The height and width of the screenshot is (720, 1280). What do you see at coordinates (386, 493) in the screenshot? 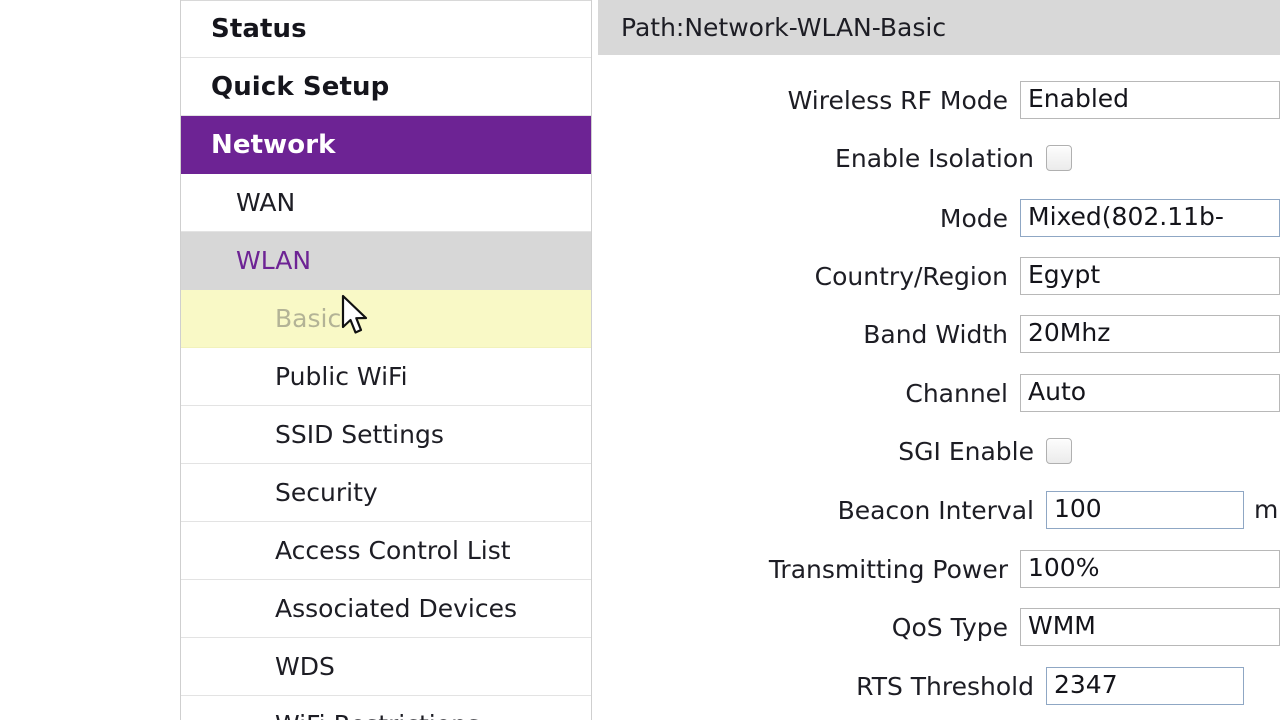
I see `sidebar-item-security: Security` at bounding box center [386, 493].